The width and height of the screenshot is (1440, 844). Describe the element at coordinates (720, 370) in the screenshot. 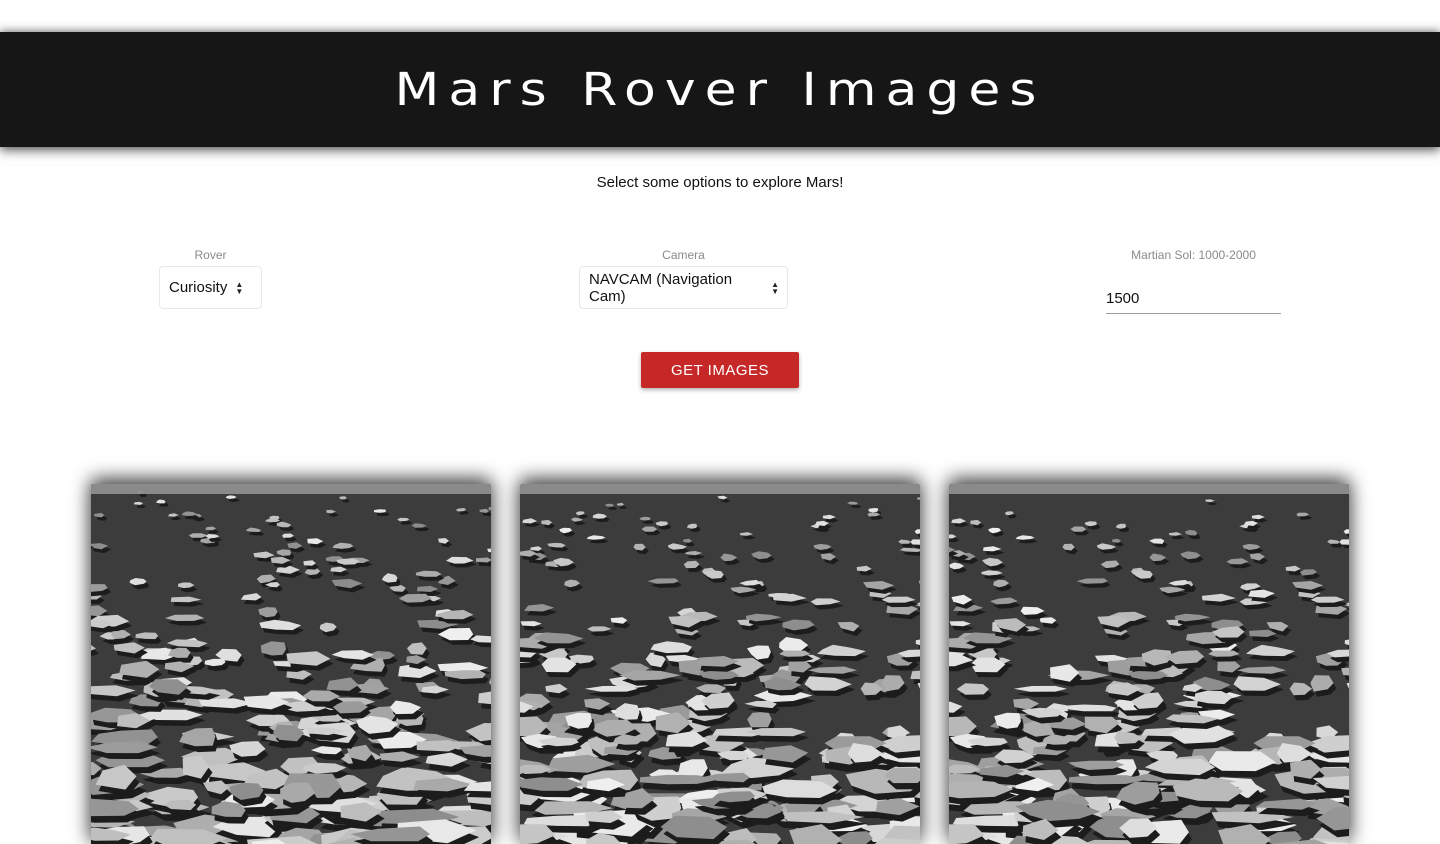

I see `get-images-button: GET IMAGES` at that location.